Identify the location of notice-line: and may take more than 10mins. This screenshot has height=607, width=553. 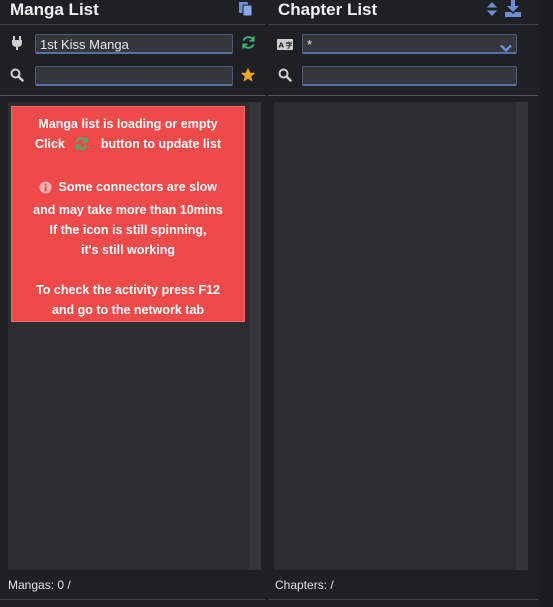
(128, 210).